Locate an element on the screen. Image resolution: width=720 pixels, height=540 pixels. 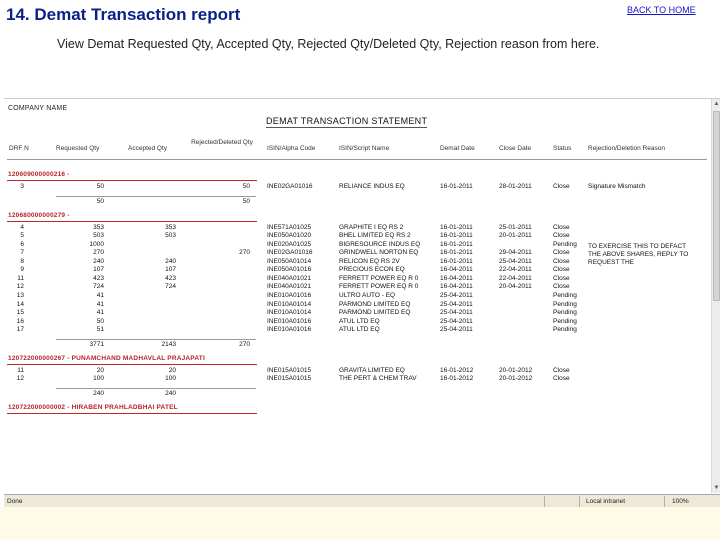
zoom-level: 100% is located at coordinates (680, 501).